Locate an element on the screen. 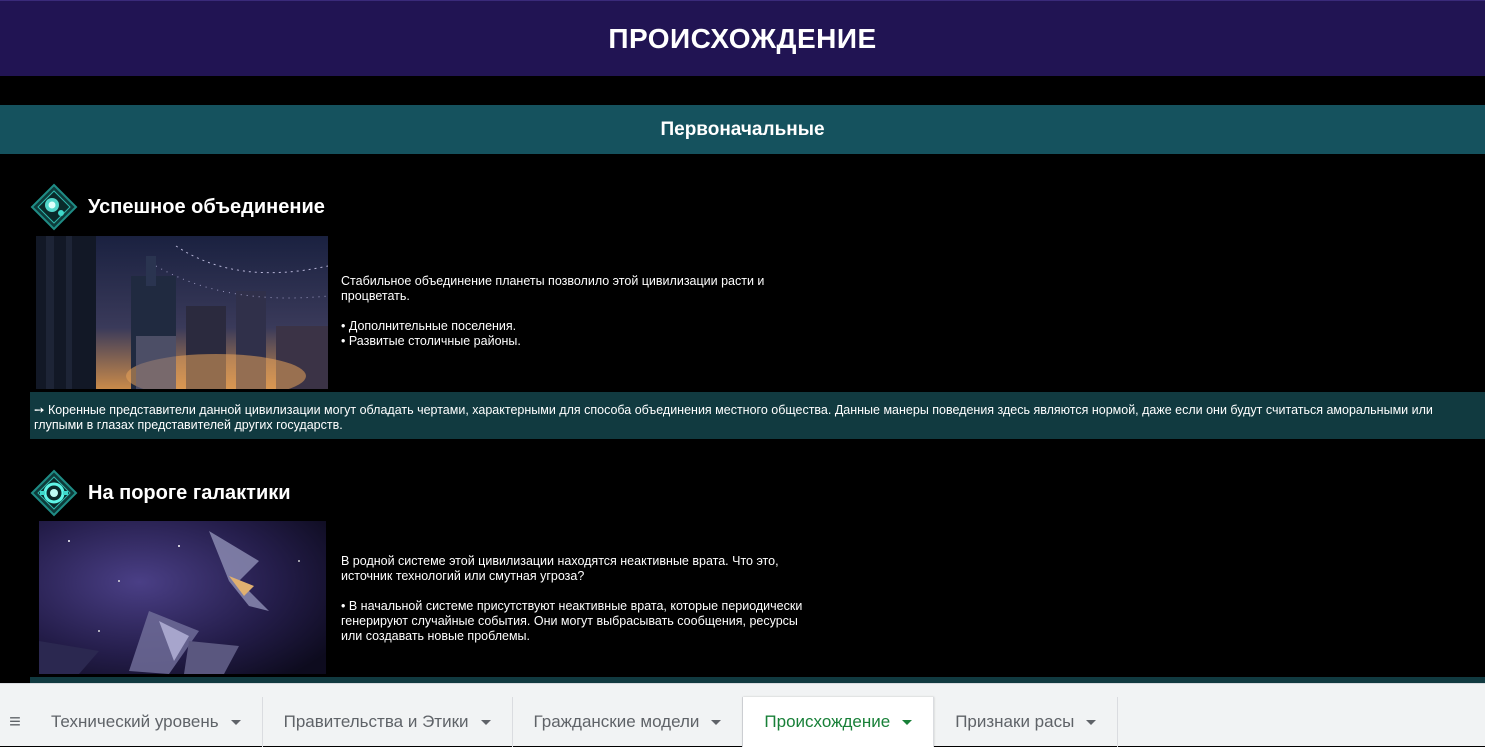 This screenshot has height=747, width=1485. page-title: ПРОИСХОЖДЕНИЕ is located at coordinates (742, 38).